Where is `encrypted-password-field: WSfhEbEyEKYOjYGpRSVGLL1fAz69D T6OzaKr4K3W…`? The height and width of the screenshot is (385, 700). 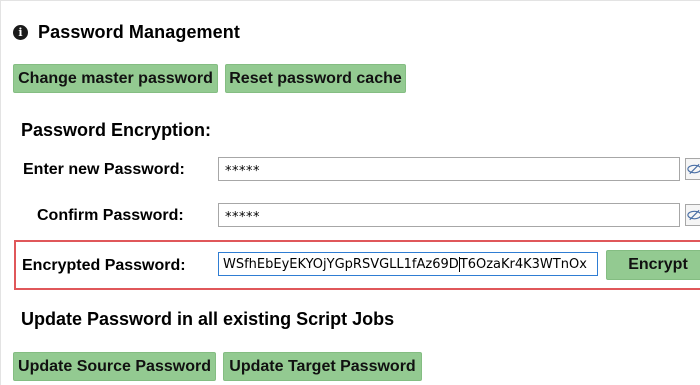 encrypted-password-field: WSfhEbEyEKYOjYGpRSVGLL1fAz69D T6OzaKr4K3W… is located at coordinates (408, 264).